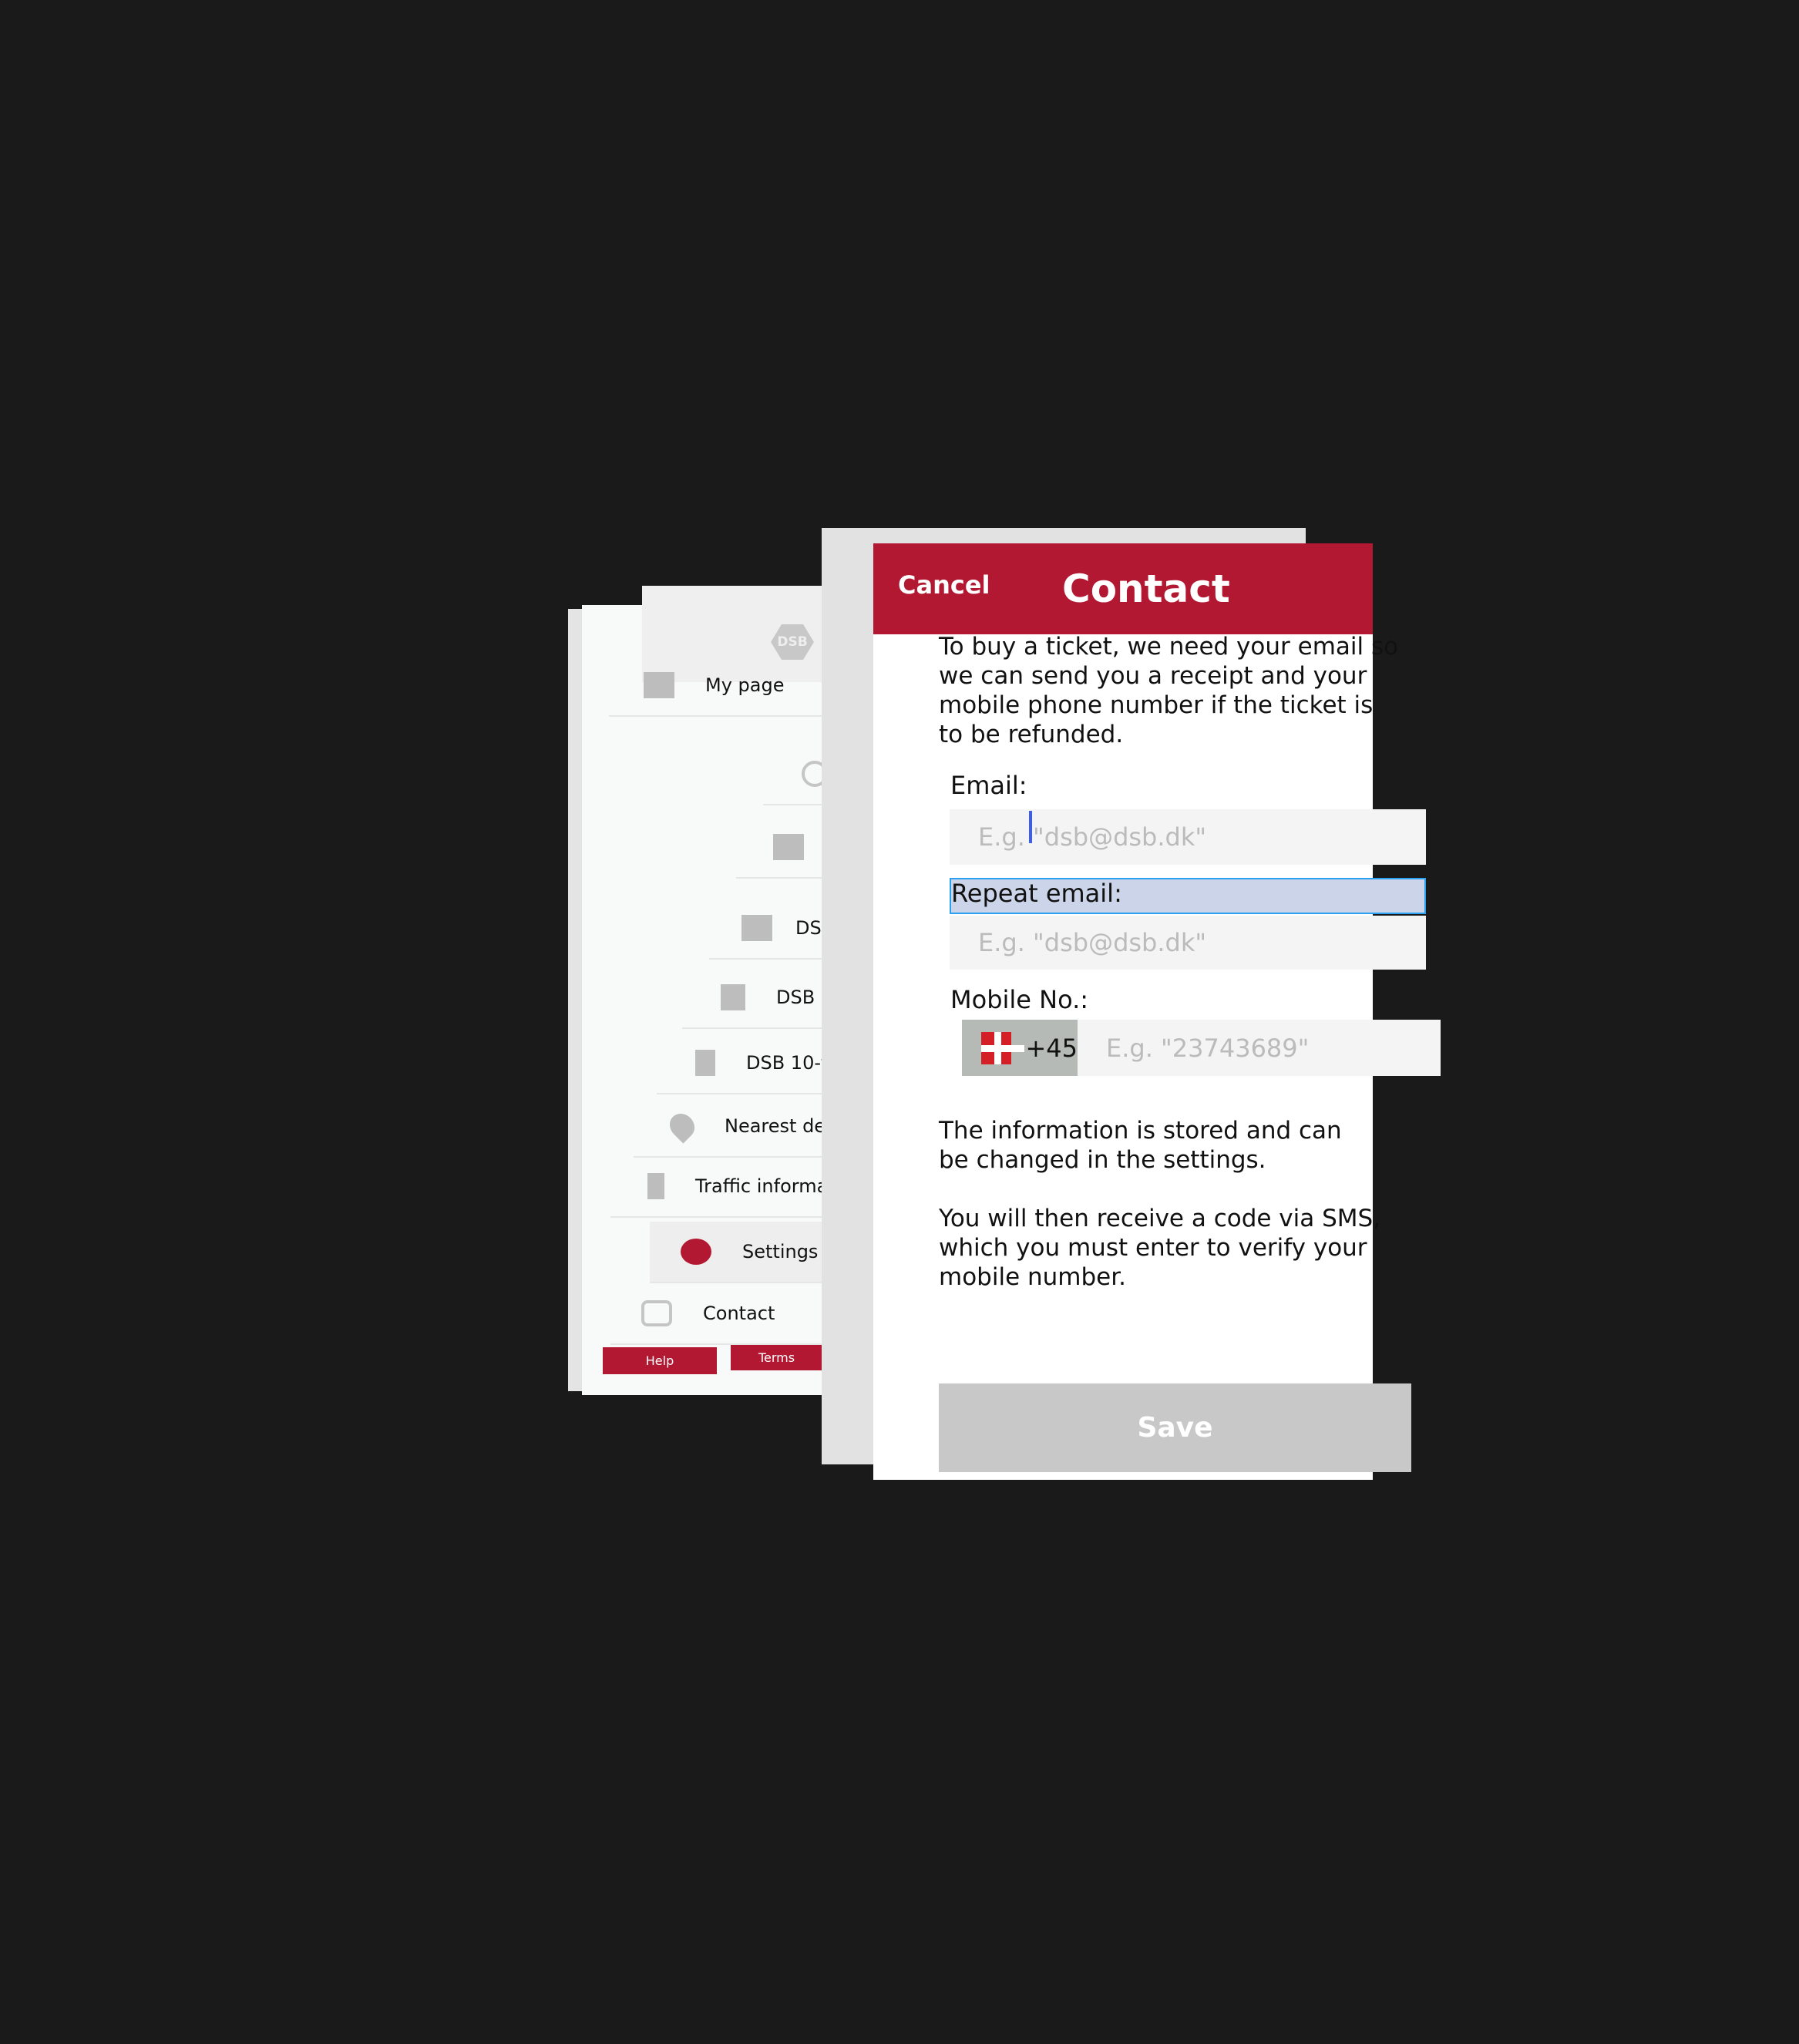 Image resolution: width=1799 pixels, height=2044 pixels. What do you see at coordinates (752, 998) in the screenshot?
I see `menu-item-dsb-c: DSB C` at bounding box center [752, 998].